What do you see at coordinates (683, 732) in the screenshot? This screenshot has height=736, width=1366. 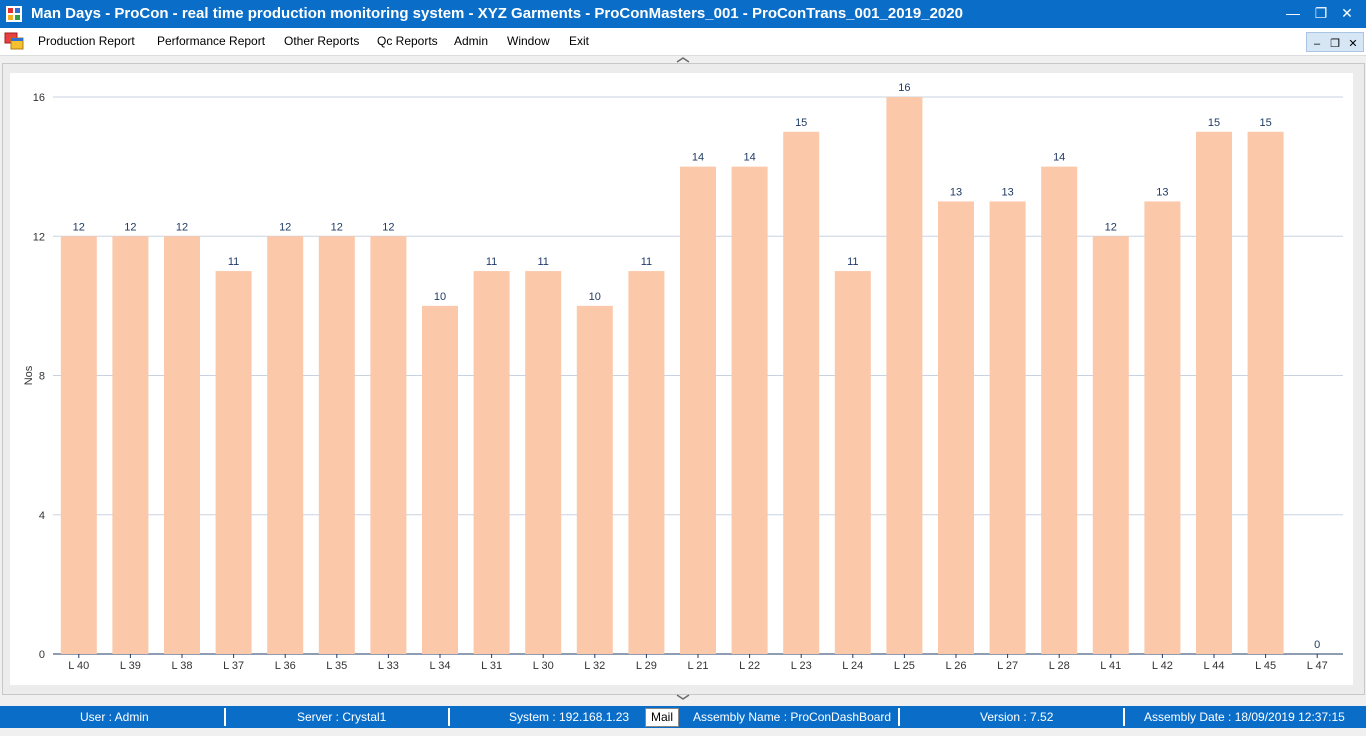 I see `bottom-strip` at bounding box center [683, 732].